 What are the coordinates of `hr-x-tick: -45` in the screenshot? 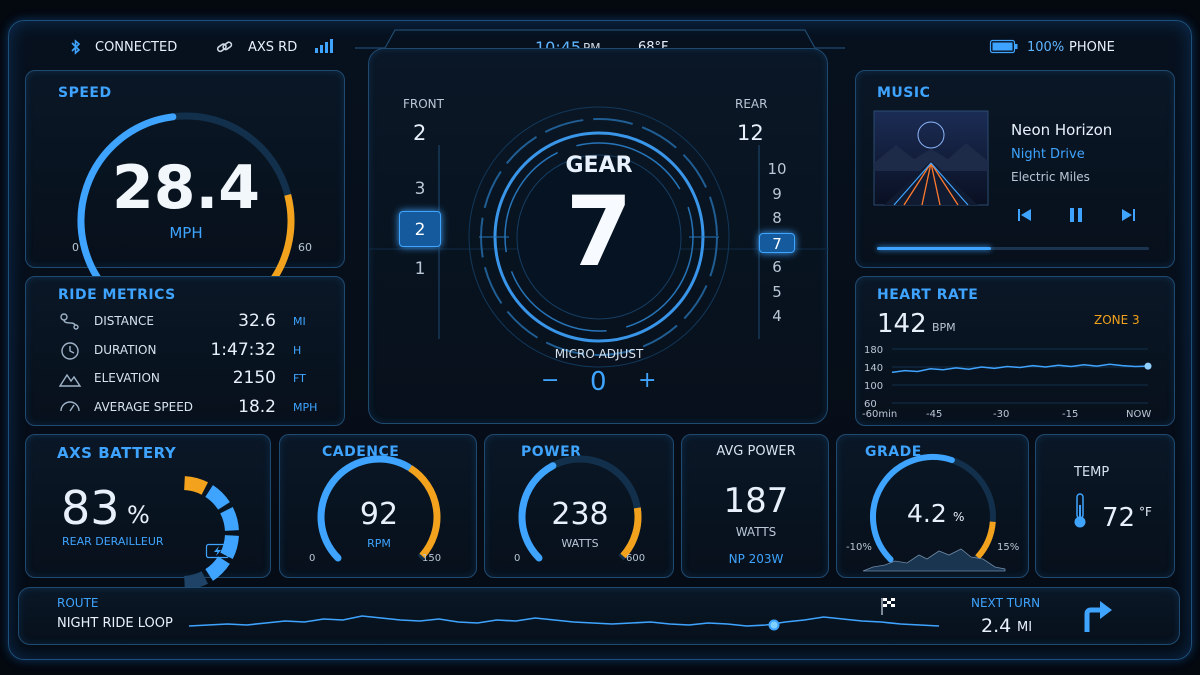 It's located at (934, 414).